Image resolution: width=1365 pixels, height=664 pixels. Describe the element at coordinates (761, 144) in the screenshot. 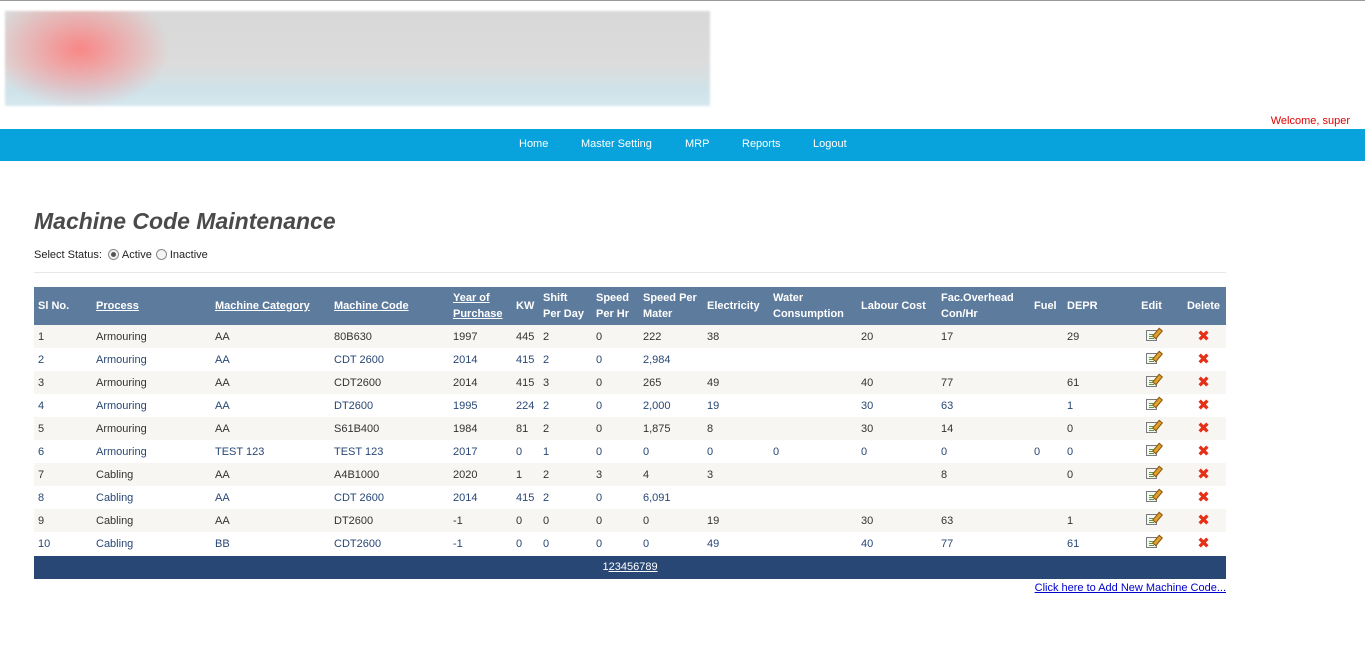

I see `nav-reports: Reports` at that location.